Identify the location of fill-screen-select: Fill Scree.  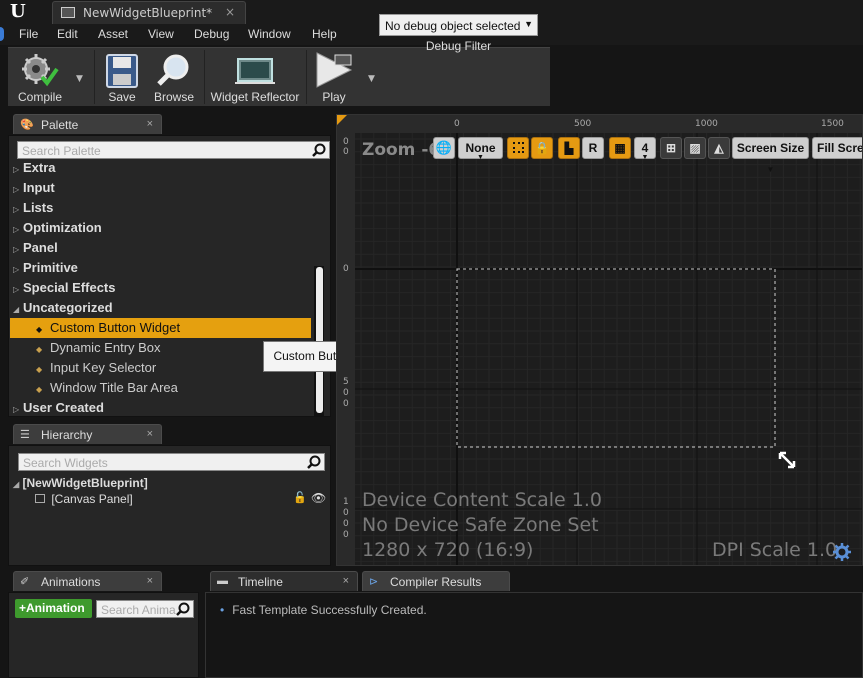
(837, 148).